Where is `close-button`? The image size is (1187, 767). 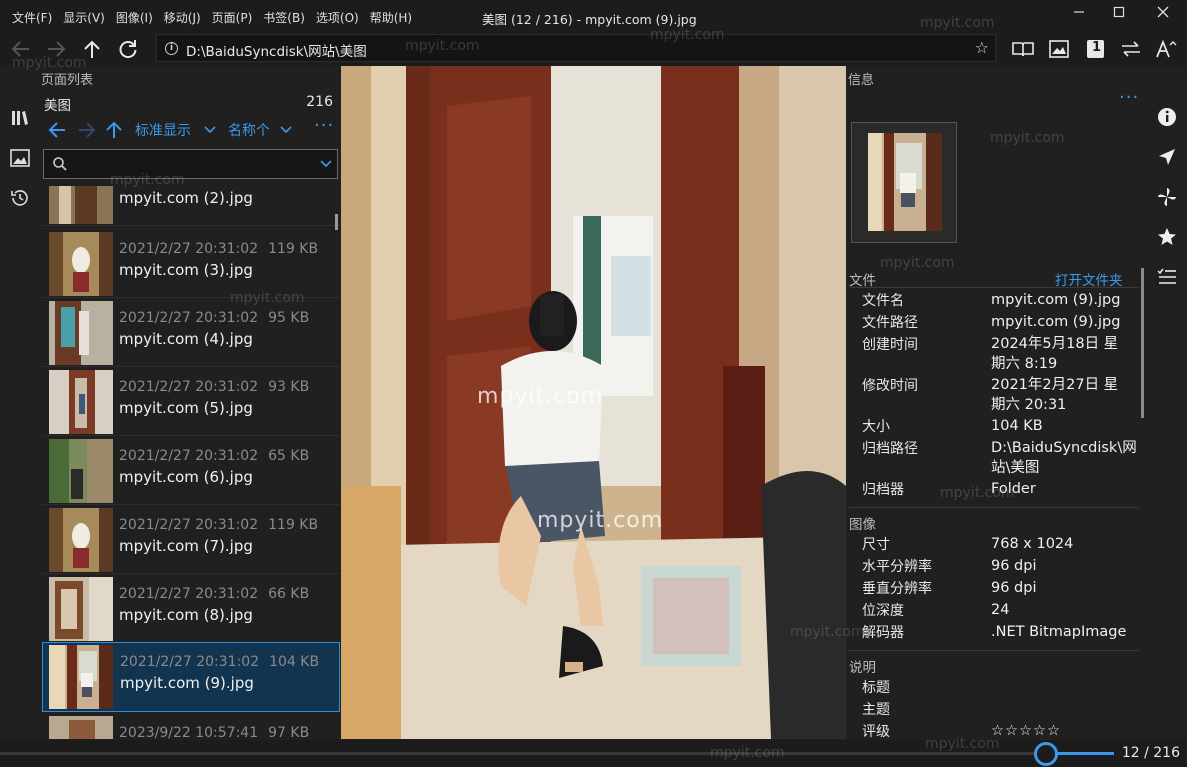 close-button is located at coordinates (1163, 14).